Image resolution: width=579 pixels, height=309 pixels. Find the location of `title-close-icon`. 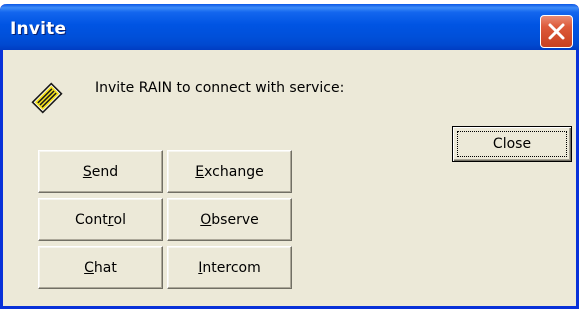

title-close-icon is located at coordinates (556, 31).